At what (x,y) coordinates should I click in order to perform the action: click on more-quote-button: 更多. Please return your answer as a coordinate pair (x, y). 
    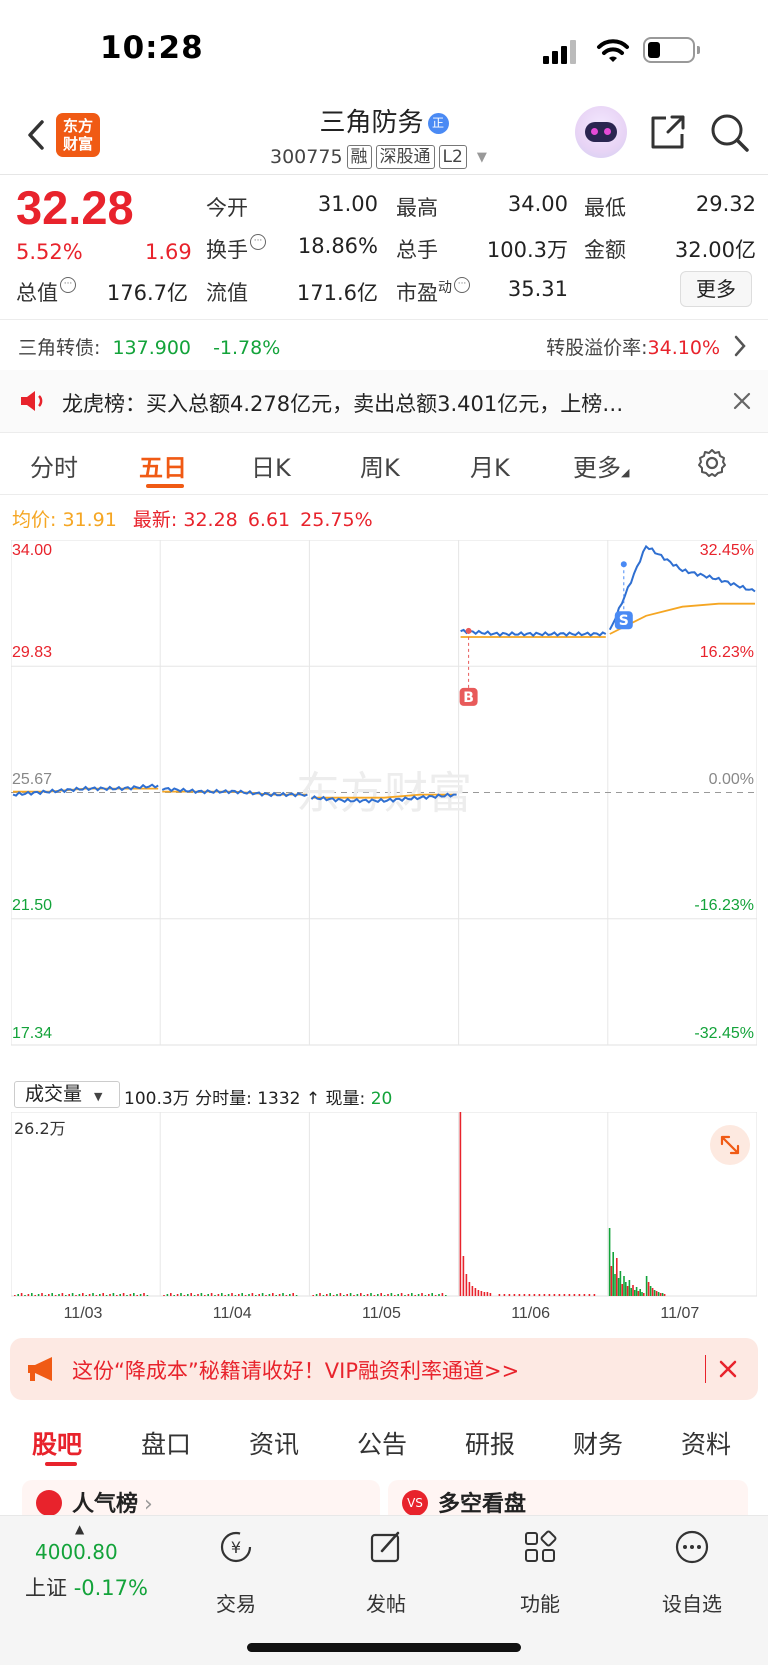
    Looking at the image, I should click on (716, 289).